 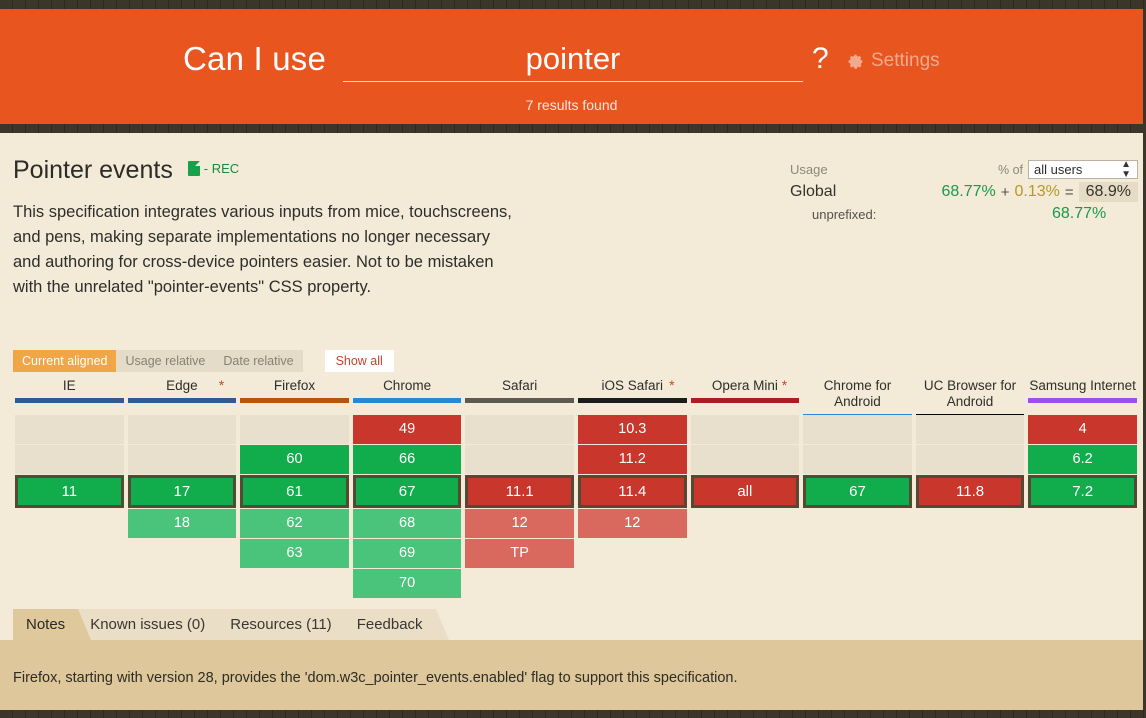 What do you see at coordinates (519, 553) in the screenshot?
I see `version-cell: TP` at bounding box center [519, 553].